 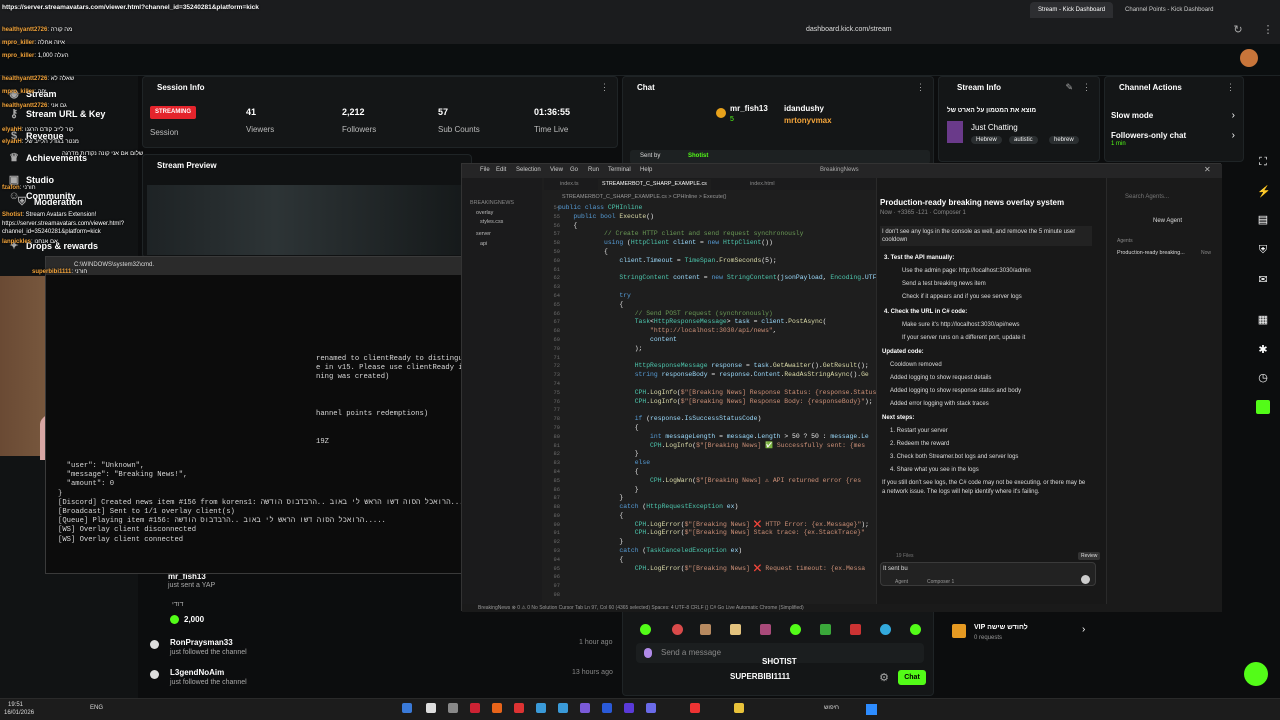 What do you see at coordinates (1072, 10) in the screenshot?
I see `tab-stream-dashboard: Stream - Kick Dashboard` at bounding box center [1072, 10].